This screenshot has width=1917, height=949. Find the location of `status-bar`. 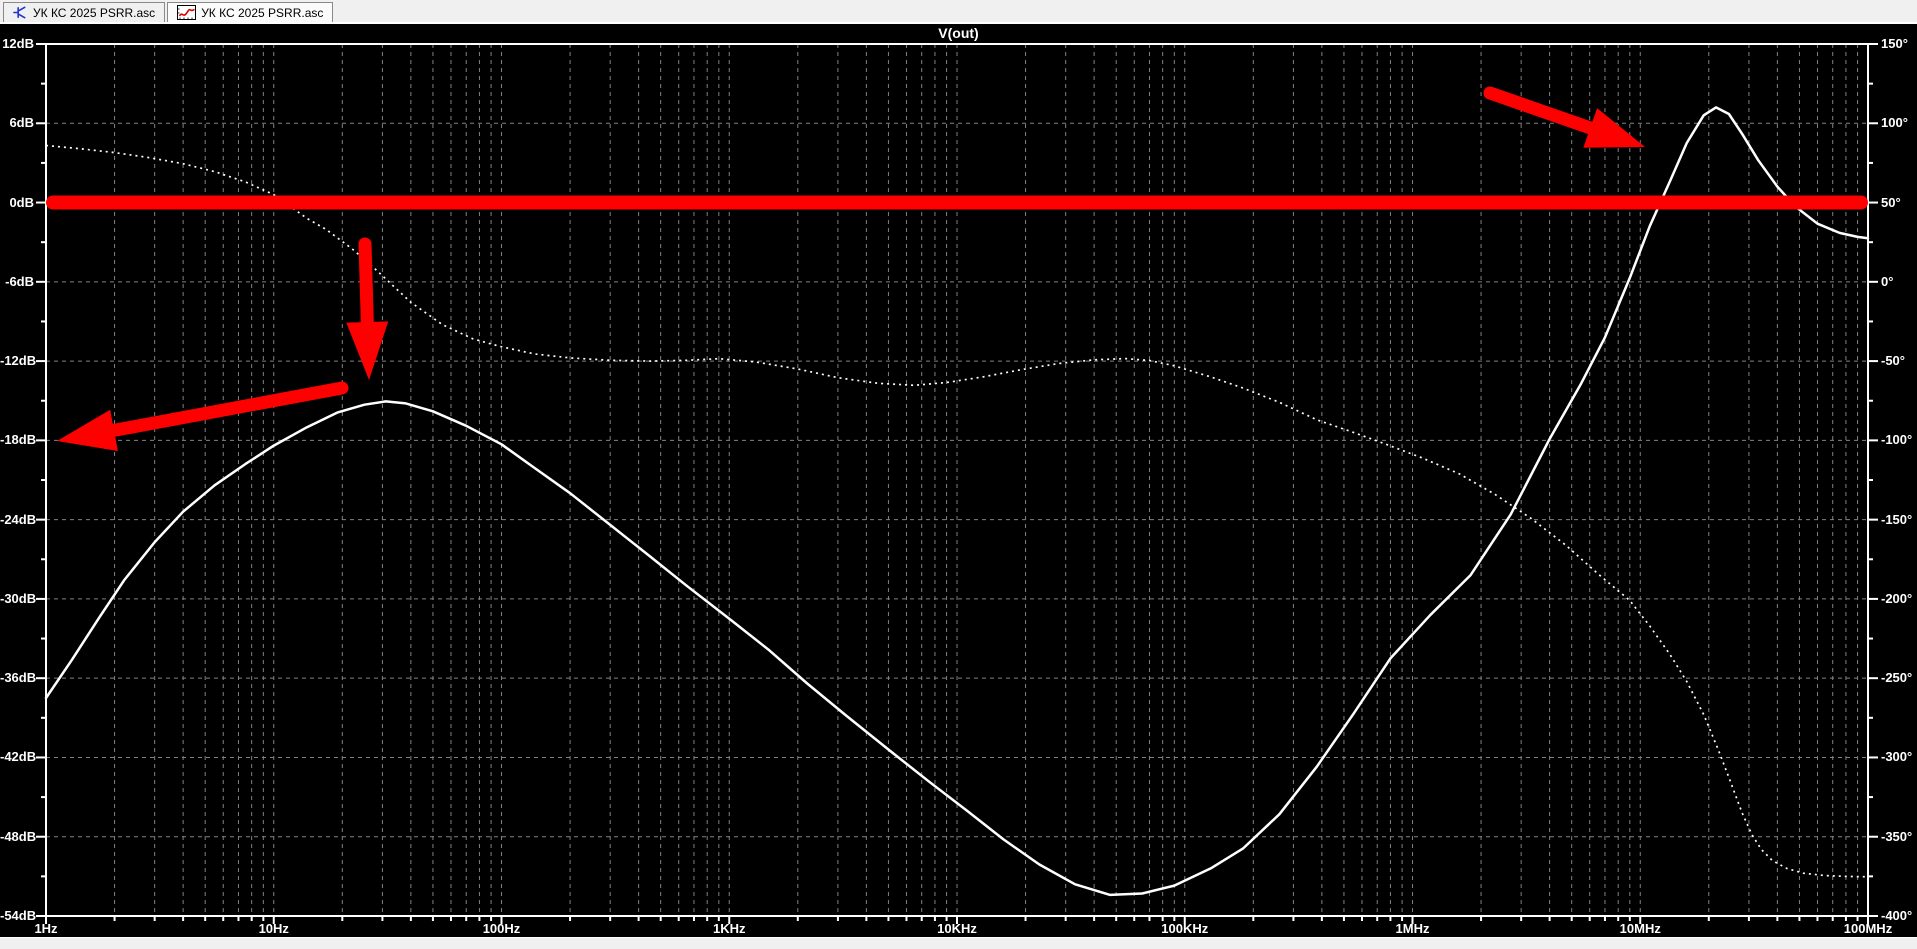

status-bar is located at coordinates (958, 943).